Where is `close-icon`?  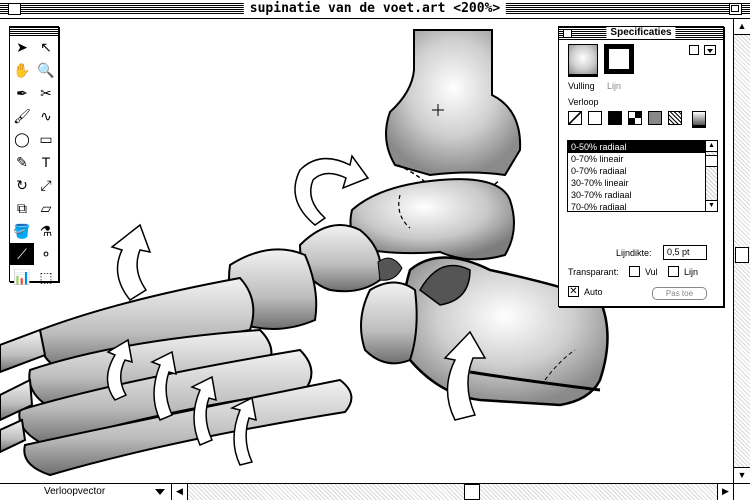 close-icon is located at coordinates (567, 33).